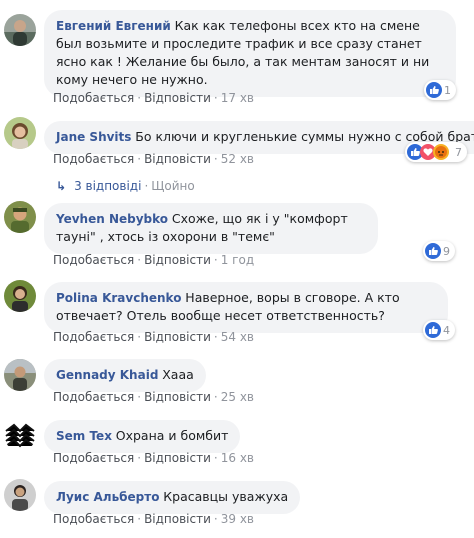  What do you see at coordinates (226, 496) in the screenshot?
I see `comment-text: Красавцы уважуха` at bounding box center [226, 496].